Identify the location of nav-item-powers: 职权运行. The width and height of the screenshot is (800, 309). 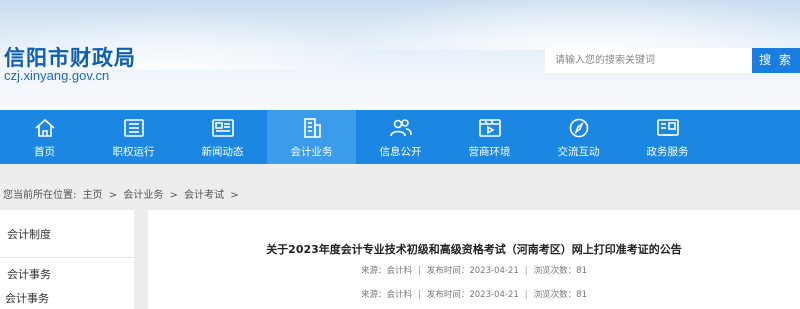
(133, 137).